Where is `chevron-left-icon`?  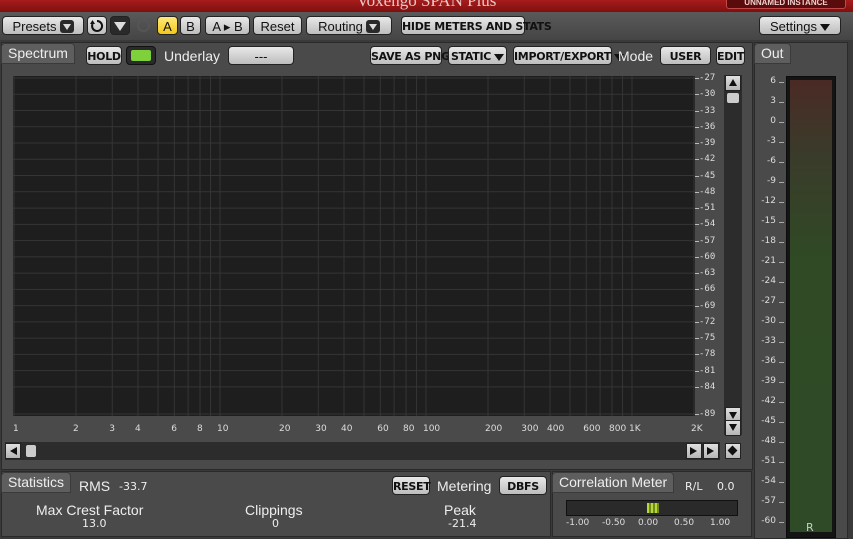 chevron-left-icon is located at coordinates (13, 451).